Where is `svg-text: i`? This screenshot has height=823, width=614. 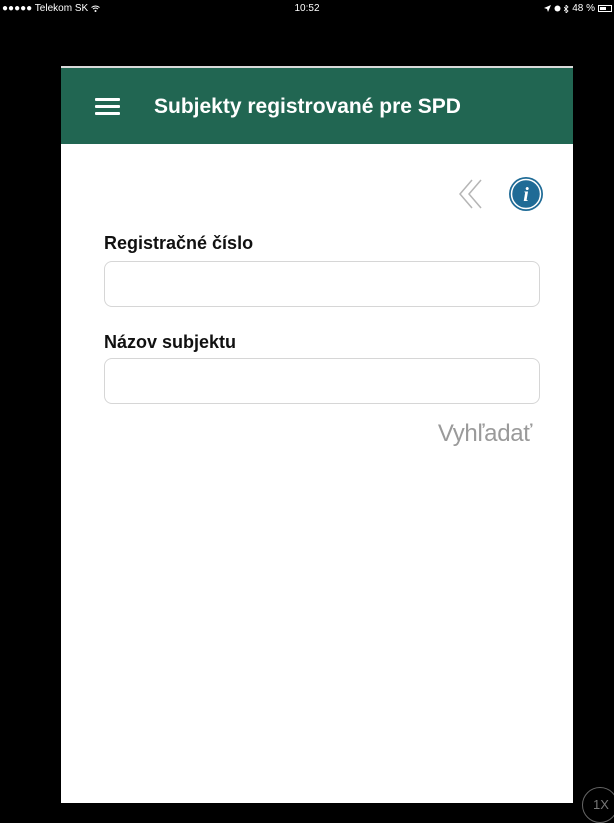
svg-text: i is located at coordinates (526, 195).